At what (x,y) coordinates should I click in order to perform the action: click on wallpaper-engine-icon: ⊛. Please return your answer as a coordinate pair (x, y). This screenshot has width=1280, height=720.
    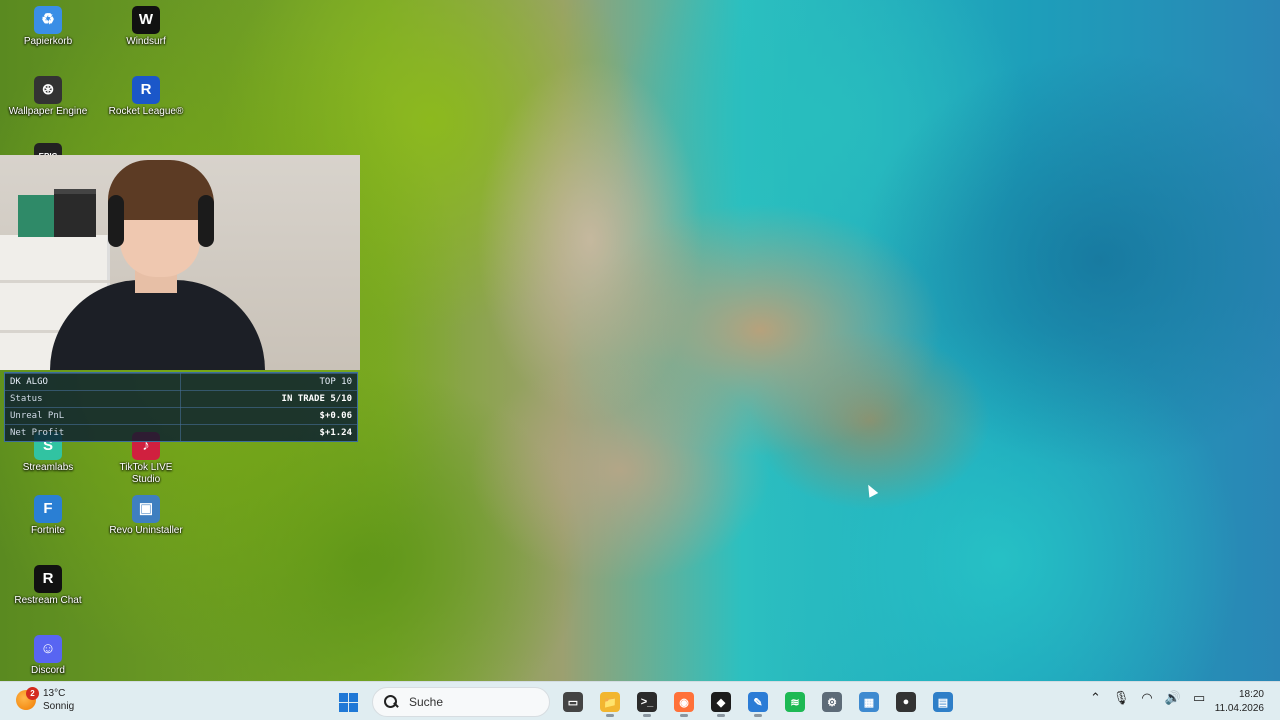
    Looking at the image, I should click on (48, 90).